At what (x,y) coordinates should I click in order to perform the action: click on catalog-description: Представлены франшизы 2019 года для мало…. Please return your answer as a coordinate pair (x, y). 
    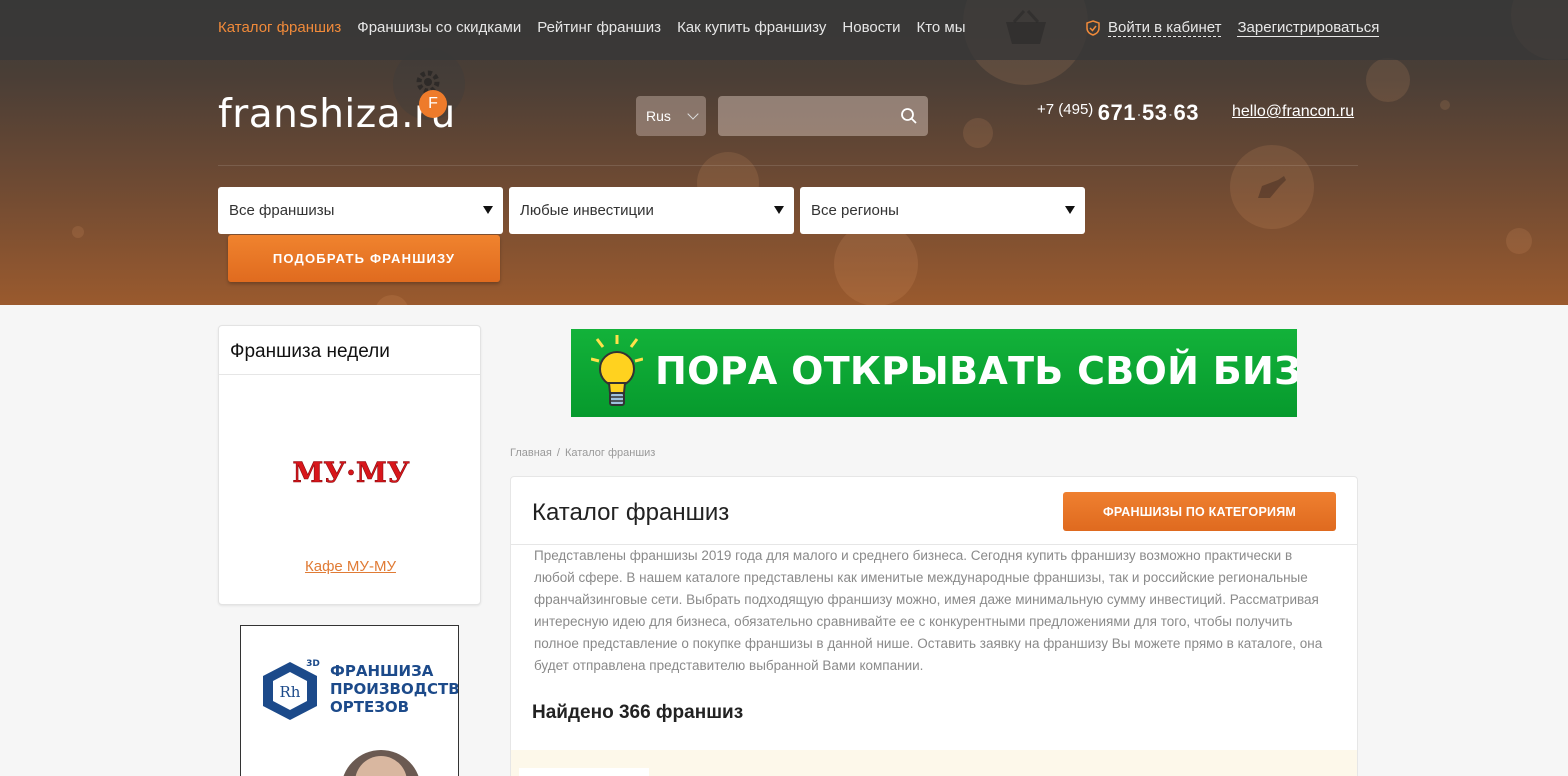
    Looking at the image, I should click on (928, 610).